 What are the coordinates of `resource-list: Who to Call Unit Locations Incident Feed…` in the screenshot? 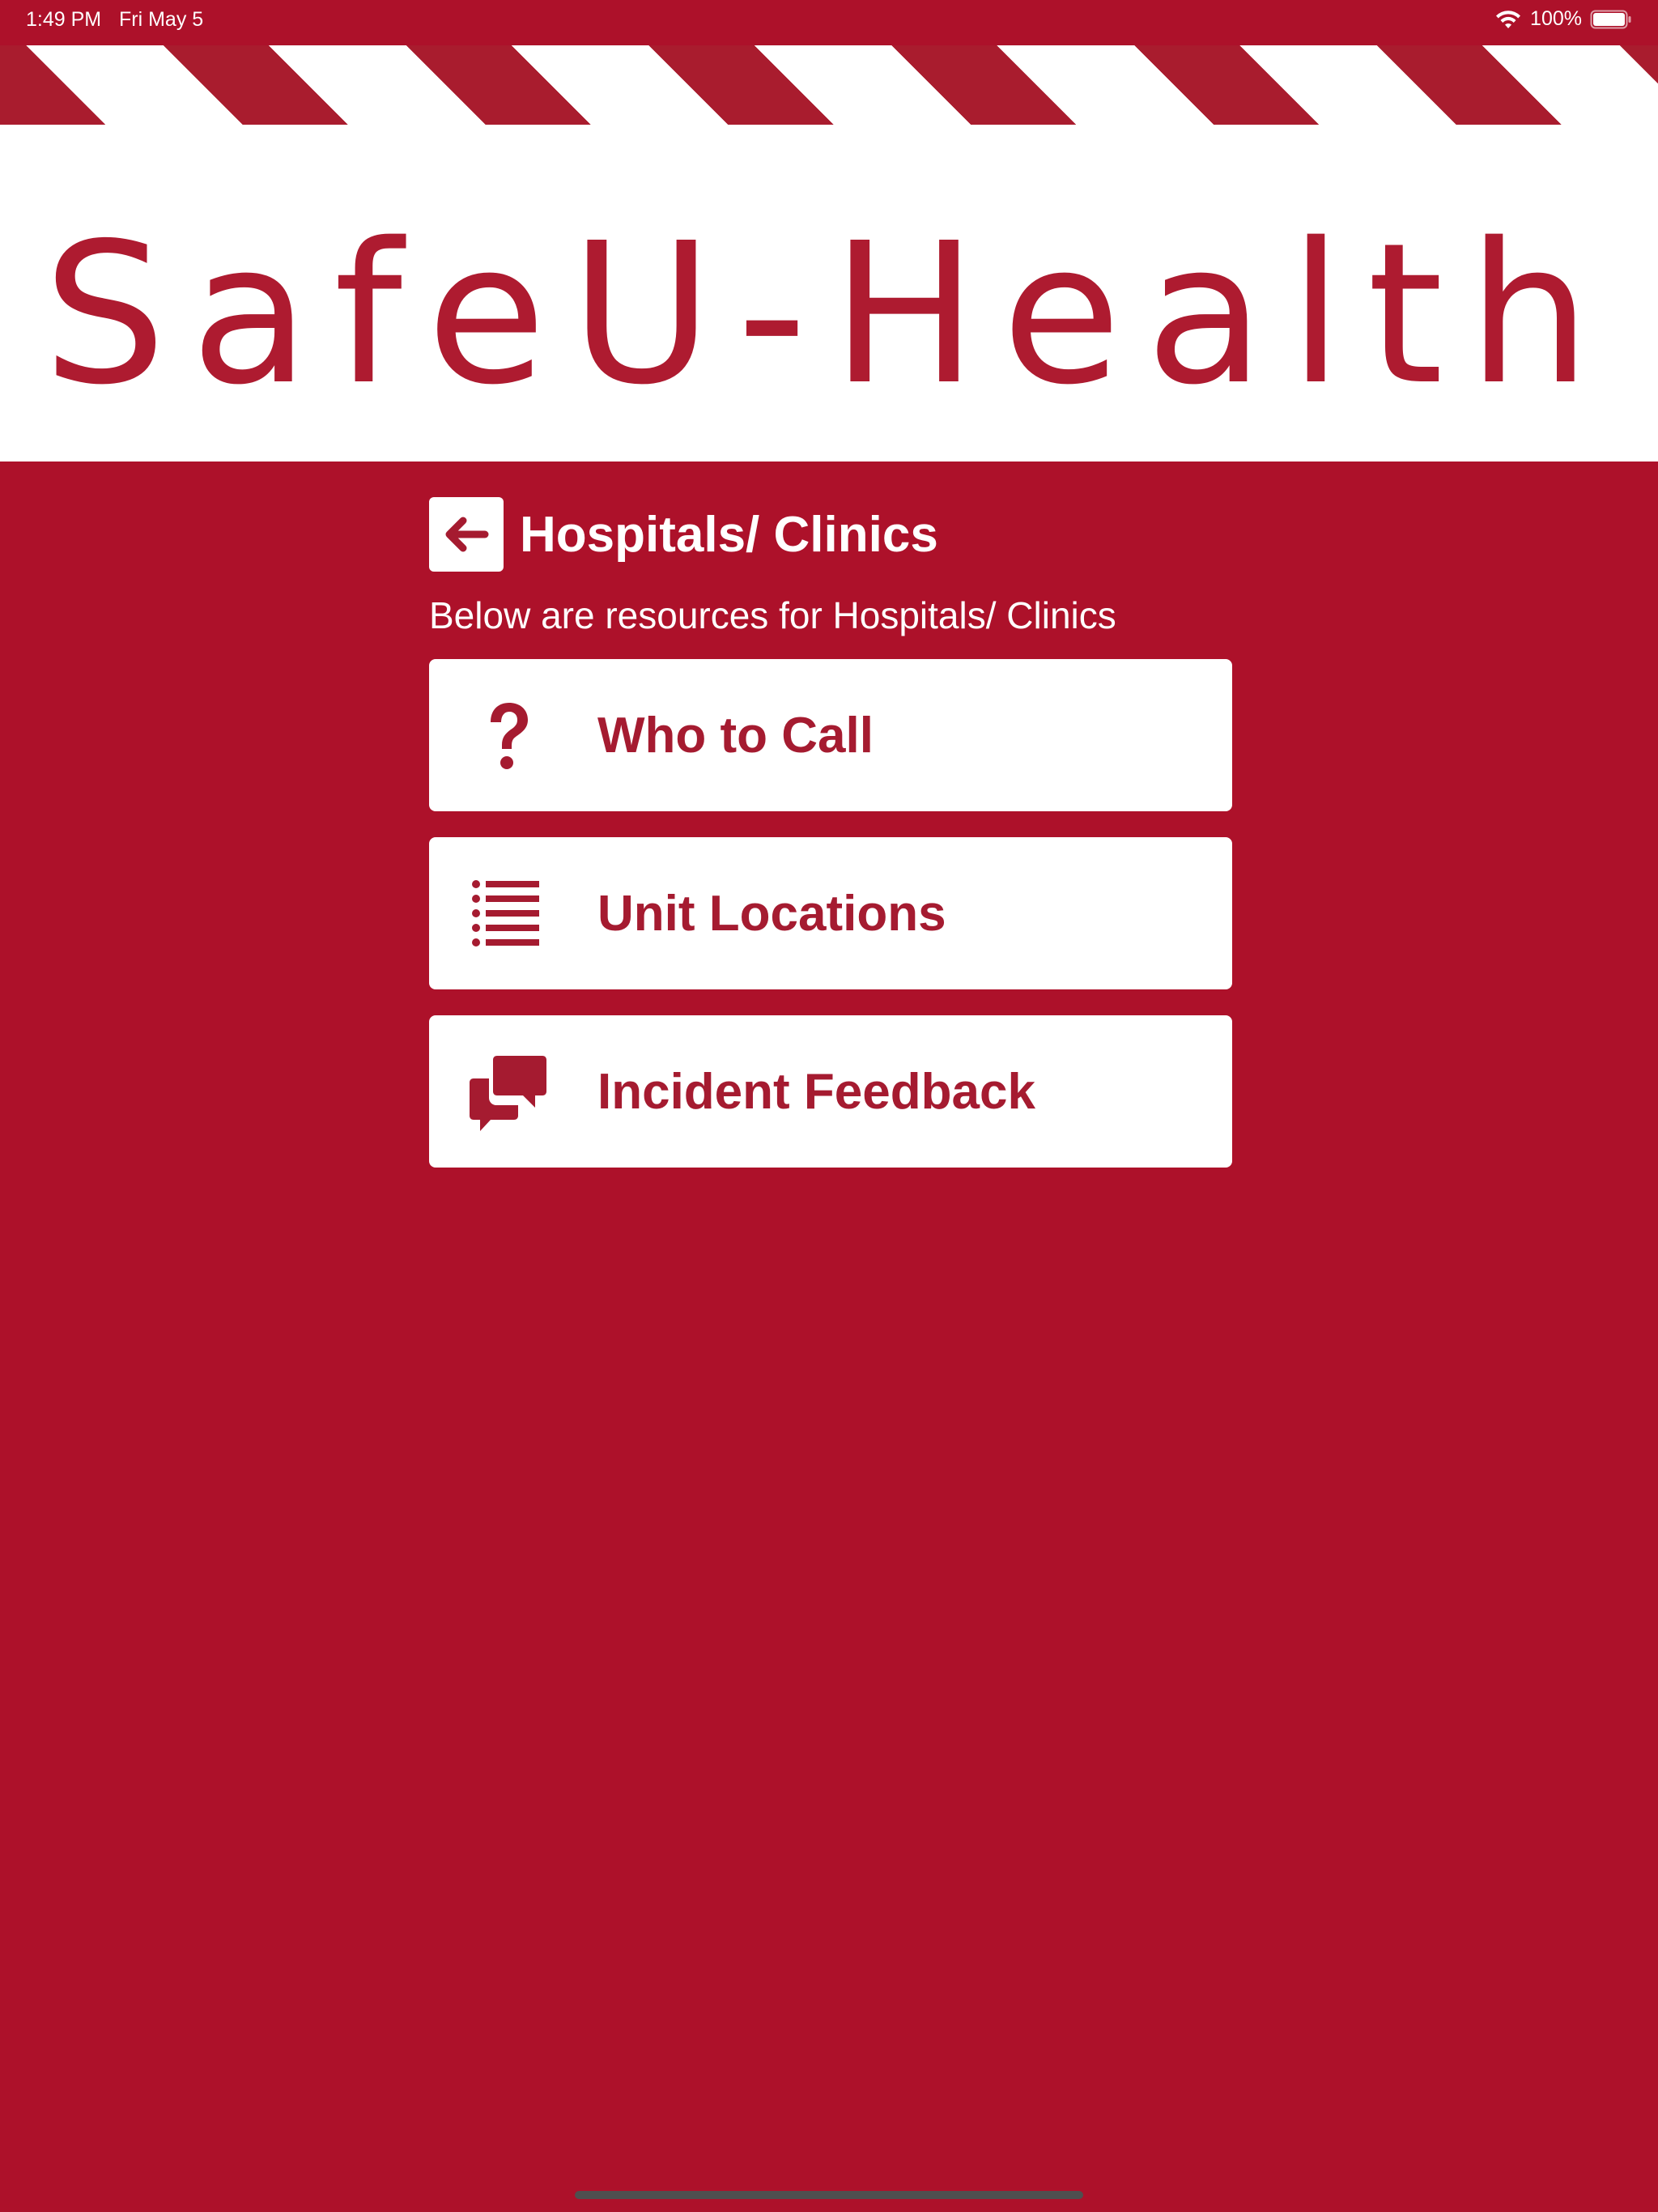 It's located at (830, 914).